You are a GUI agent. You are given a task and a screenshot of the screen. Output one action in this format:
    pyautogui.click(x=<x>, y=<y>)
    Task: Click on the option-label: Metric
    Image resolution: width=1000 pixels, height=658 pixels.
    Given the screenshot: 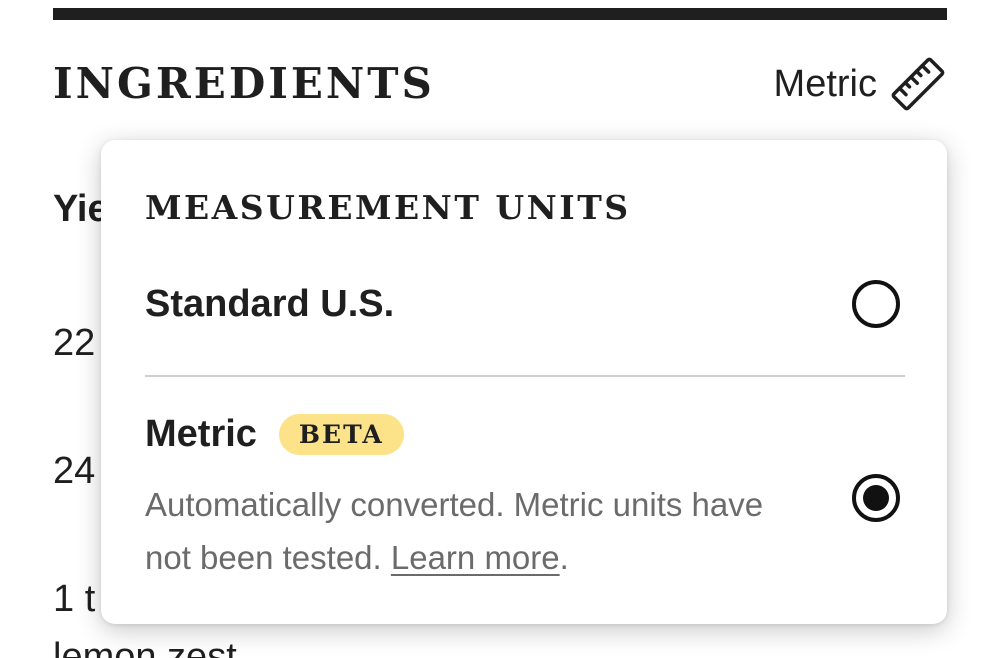 What is the action you would take?
    pyautogui.click(x=201, y=434)
    